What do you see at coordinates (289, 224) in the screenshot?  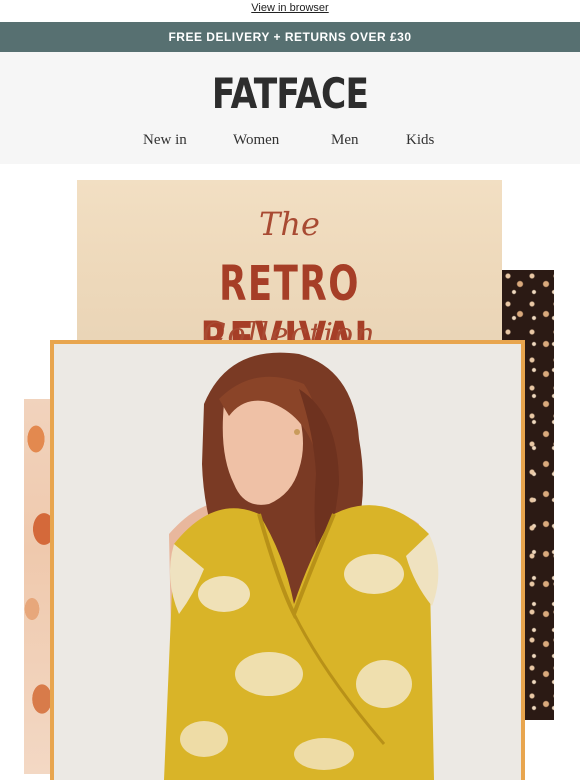 I see `hero-title-the: The` at bounding box center [289, 224].